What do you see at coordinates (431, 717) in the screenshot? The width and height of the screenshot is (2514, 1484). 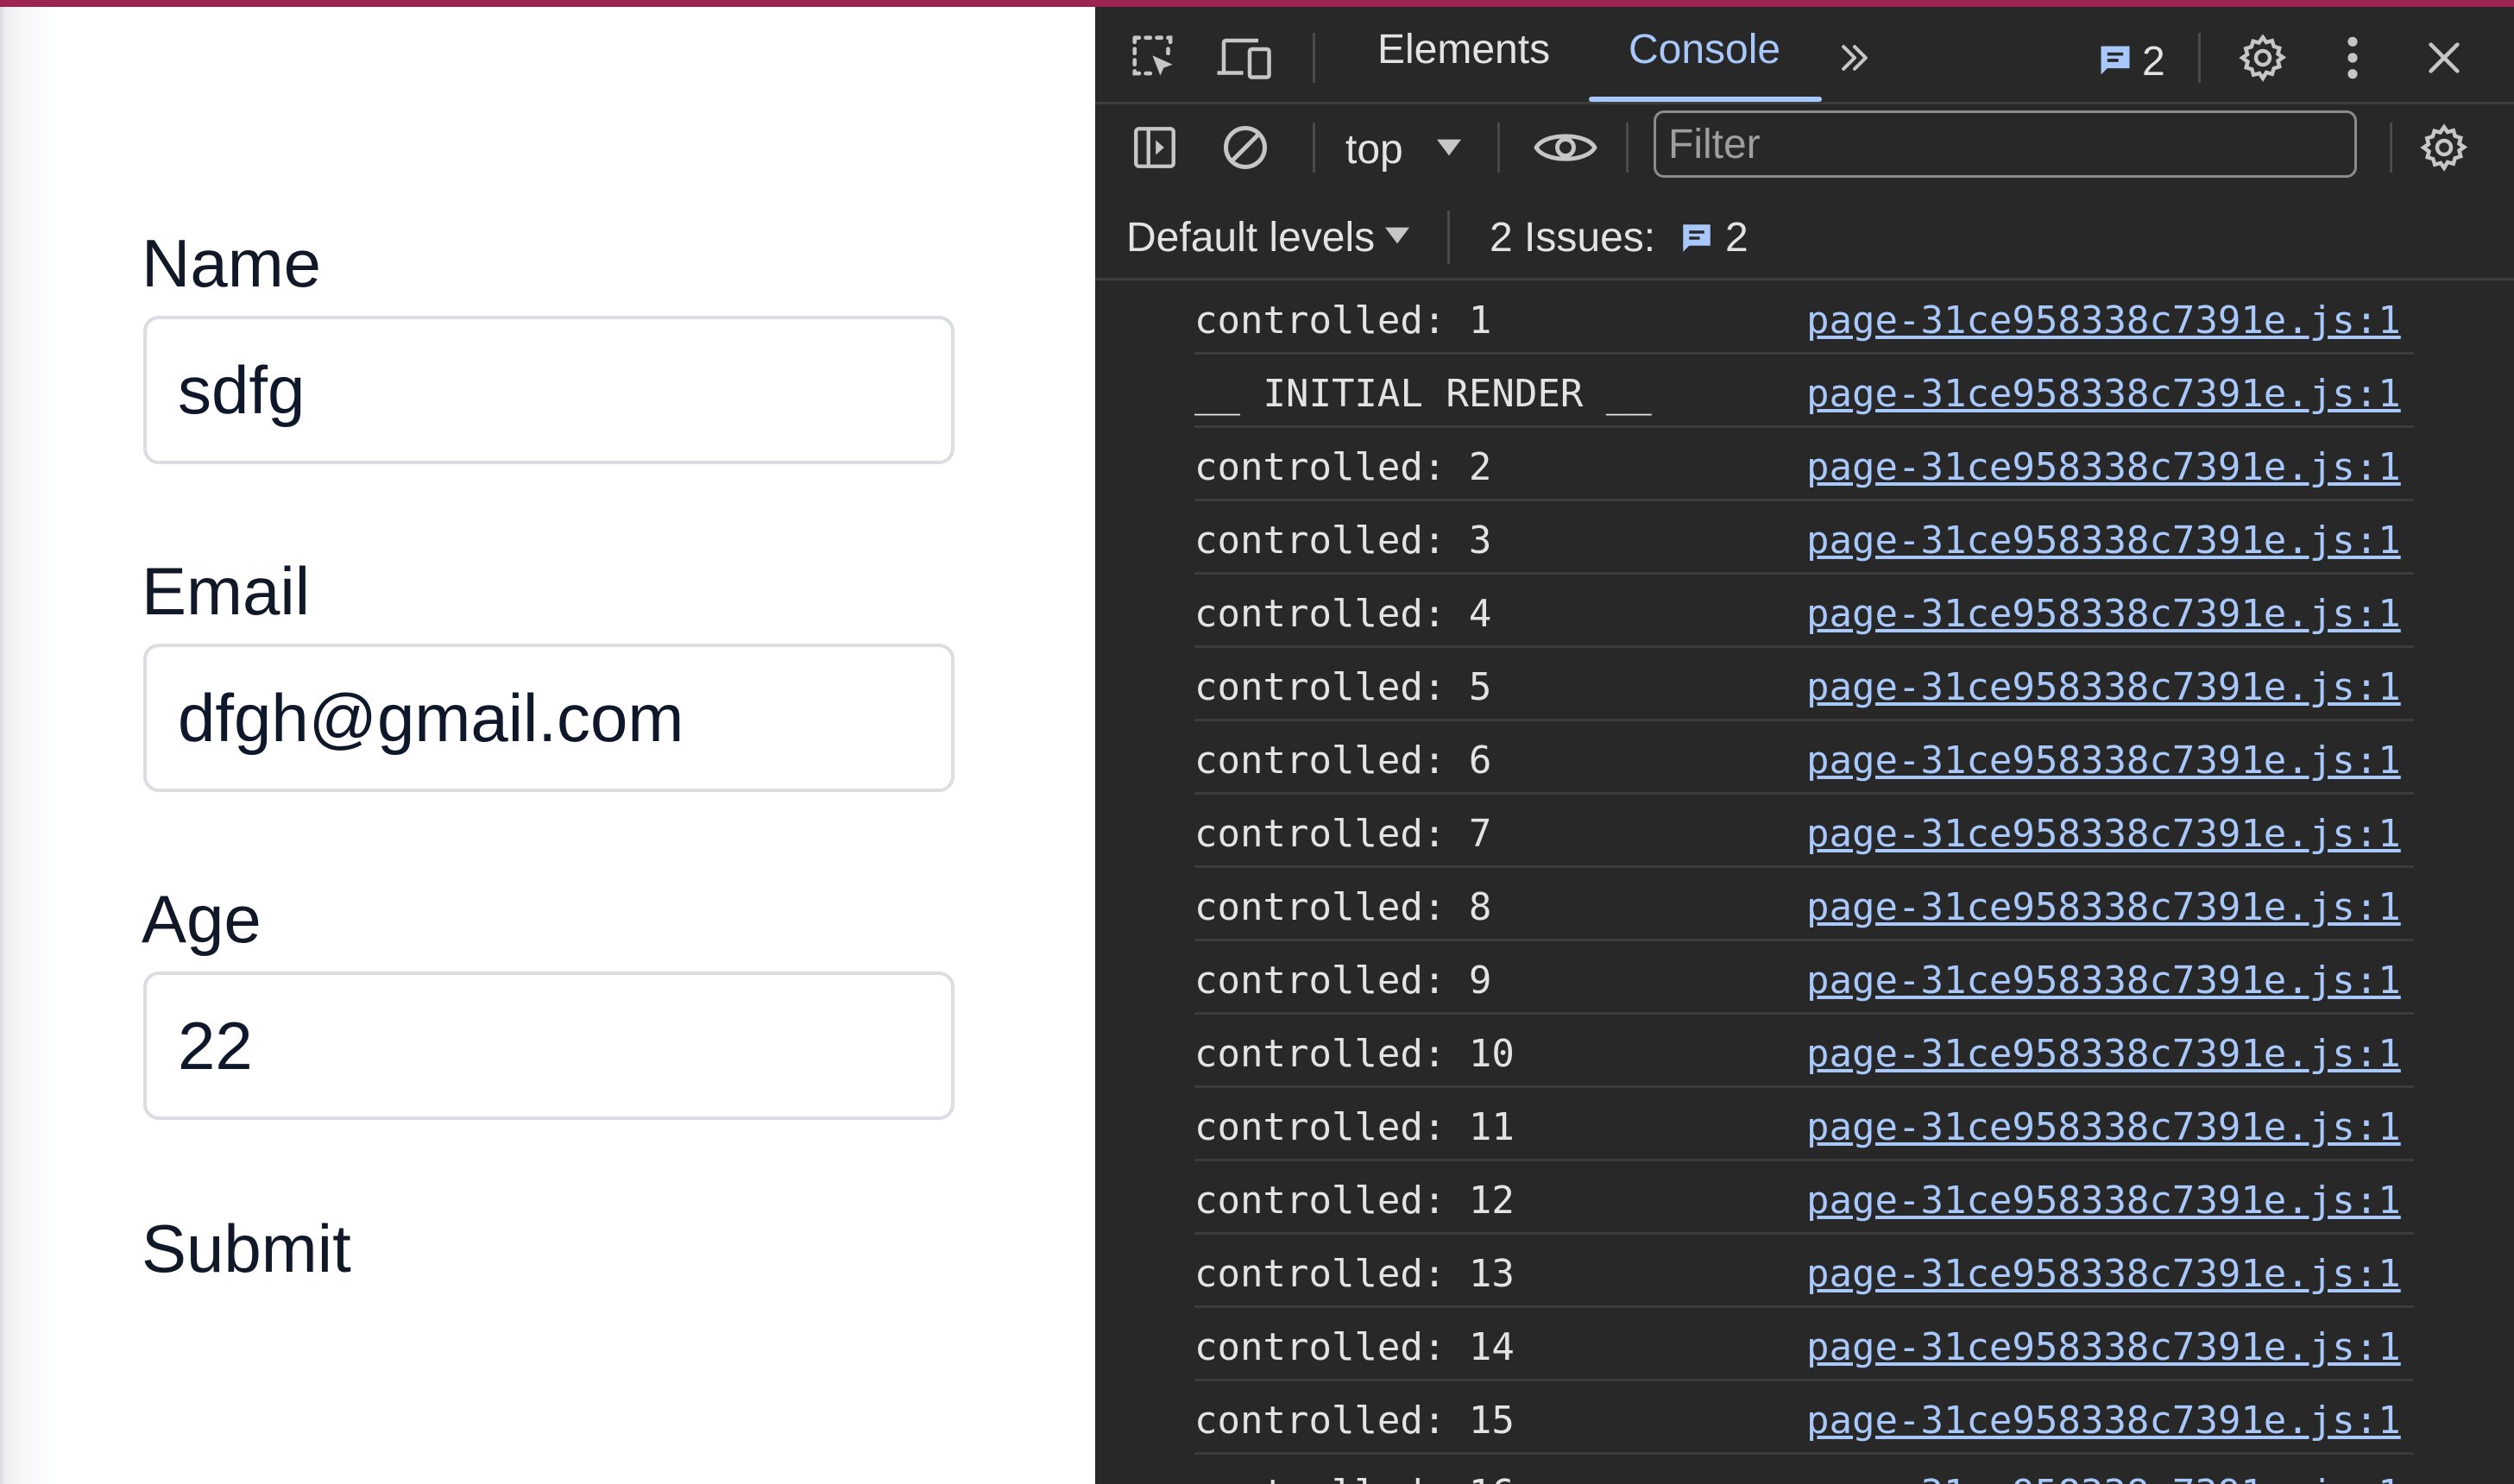 I see `email-input-value: dfgh@gmail.com` at bounding box center [431, 717].